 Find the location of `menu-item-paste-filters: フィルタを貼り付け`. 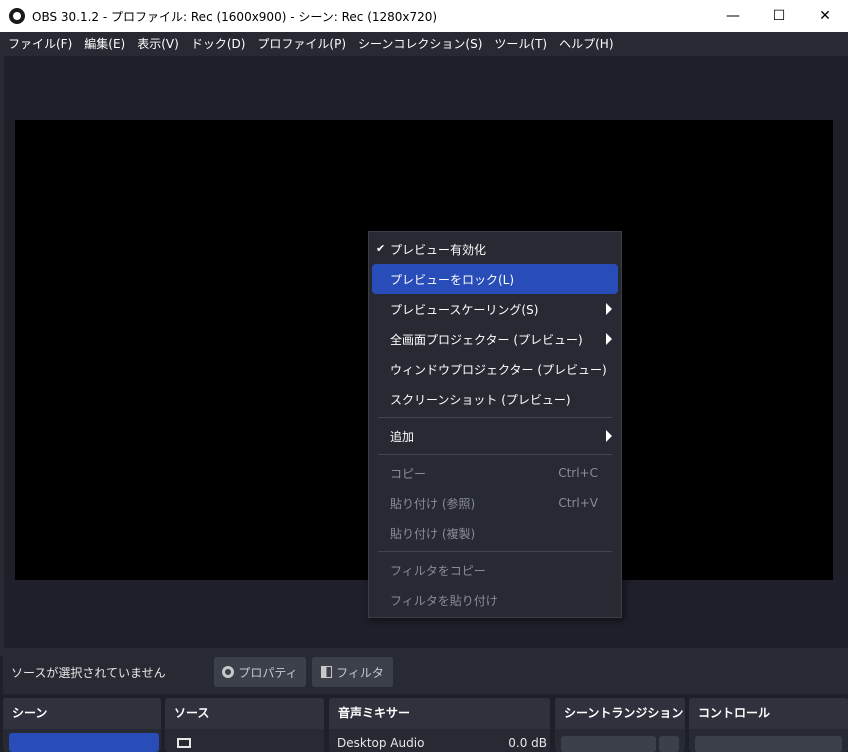

menu-item-paste-filters: フィルタを貼り付け is located at coordinates (495, 600).